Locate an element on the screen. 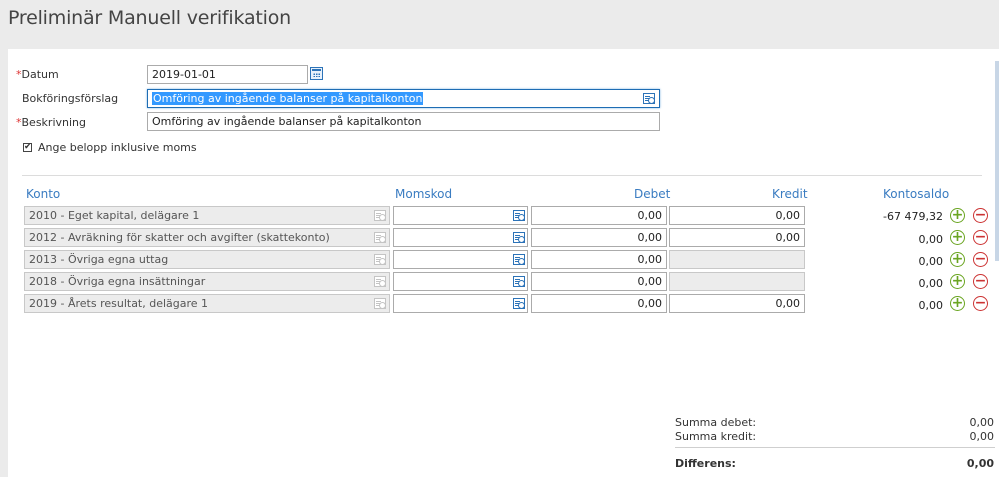  divider is located at coordinates (502, 175).